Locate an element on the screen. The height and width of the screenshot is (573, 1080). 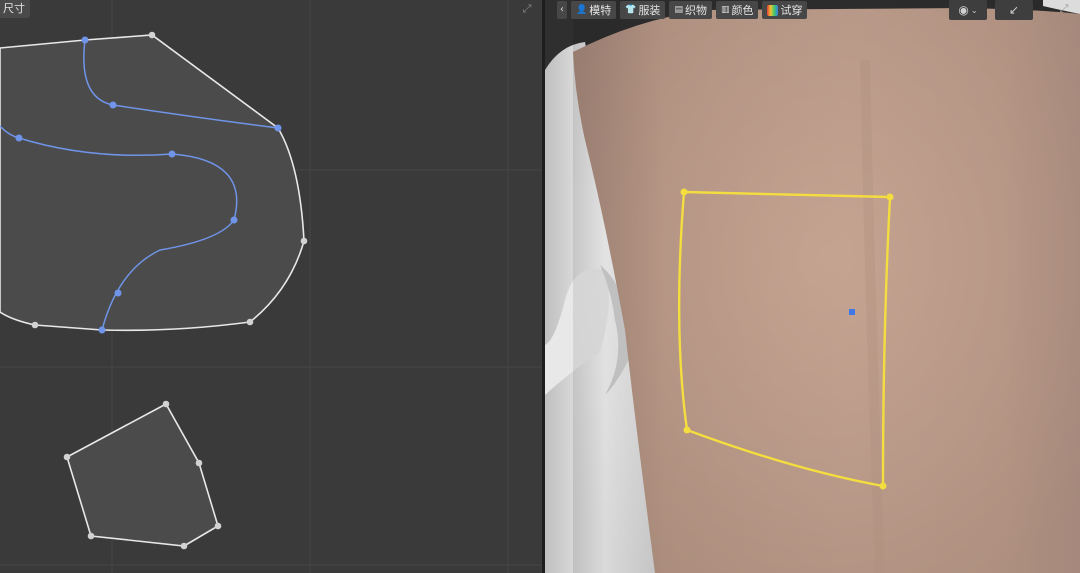
gizmo-point is located at coordinates (852, 312).